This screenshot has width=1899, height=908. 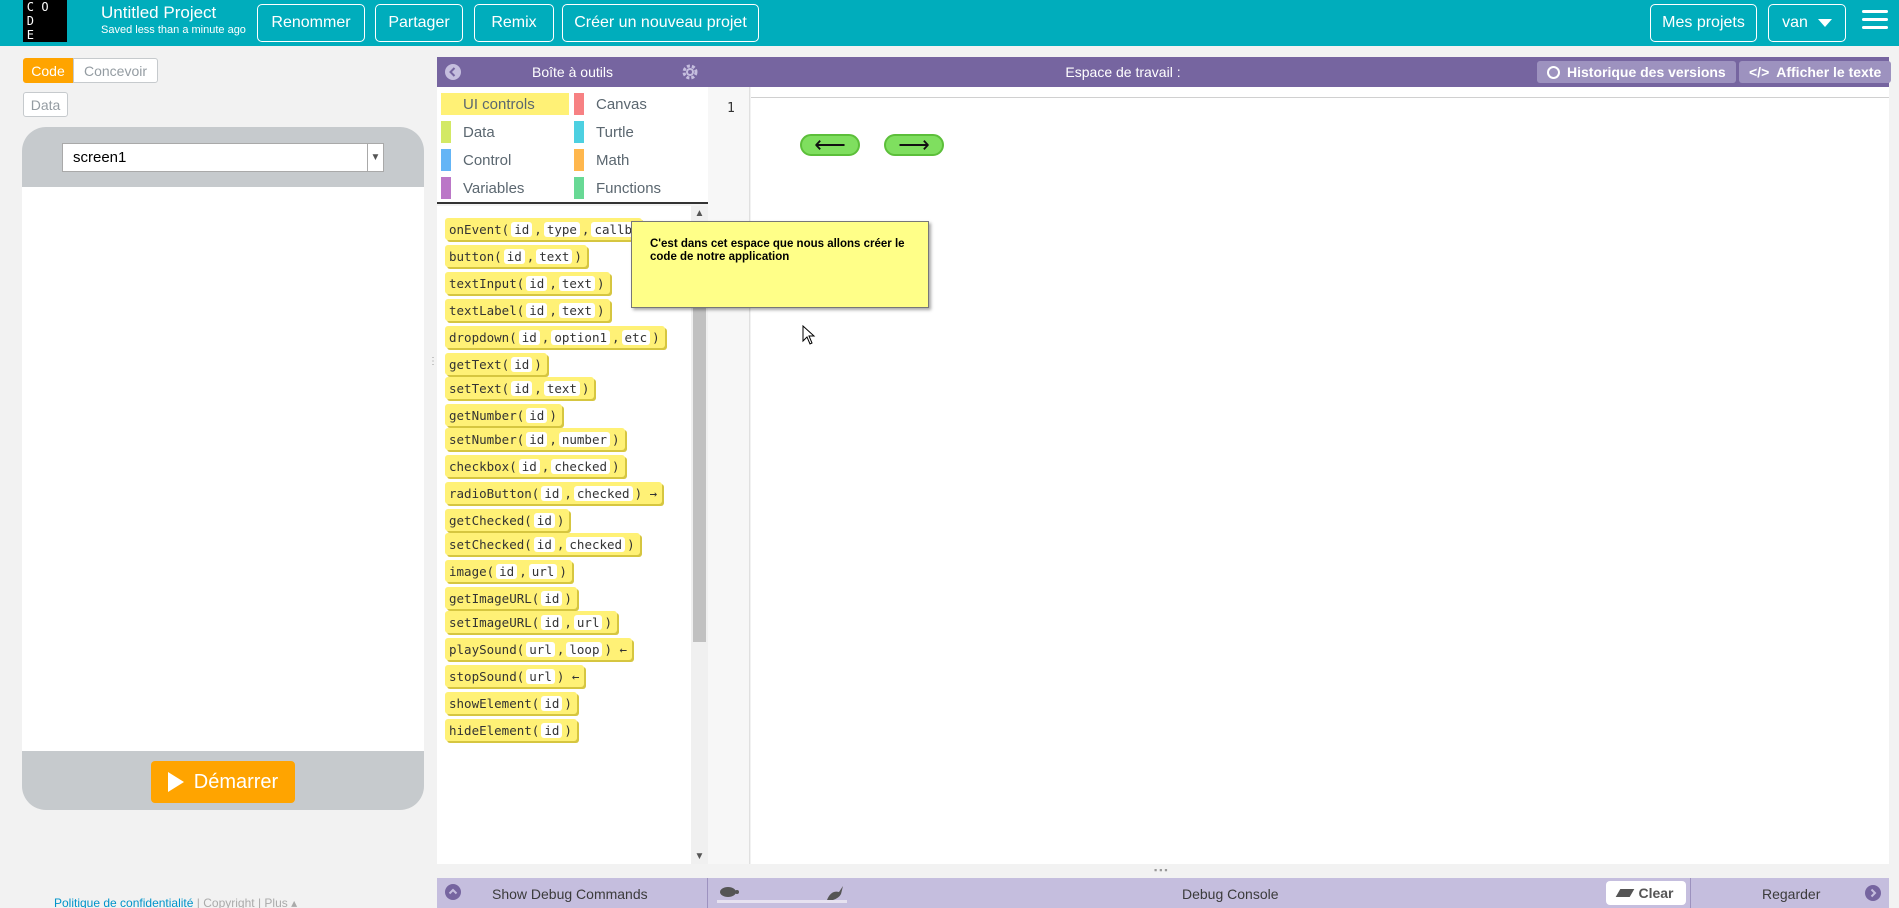 I want to click on user-menu-button: van, so click(x=1807, y=23).